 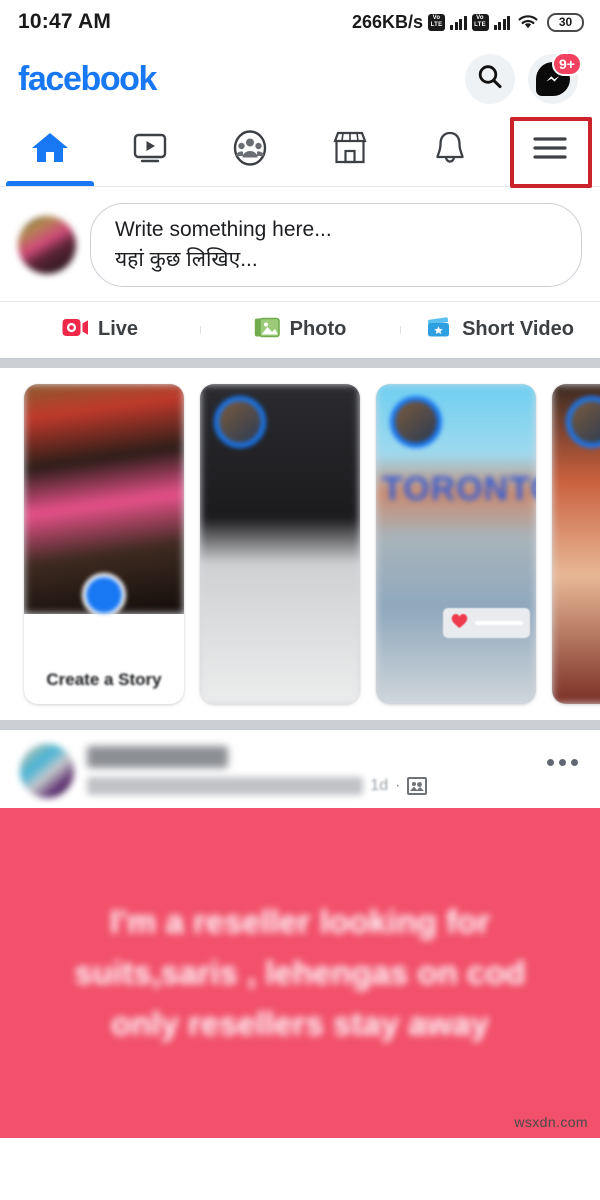 What do you see at coordinates (300, 79) in the screenshot?
I see `app-header: facebook 9+` at bounding box center [300, 79].